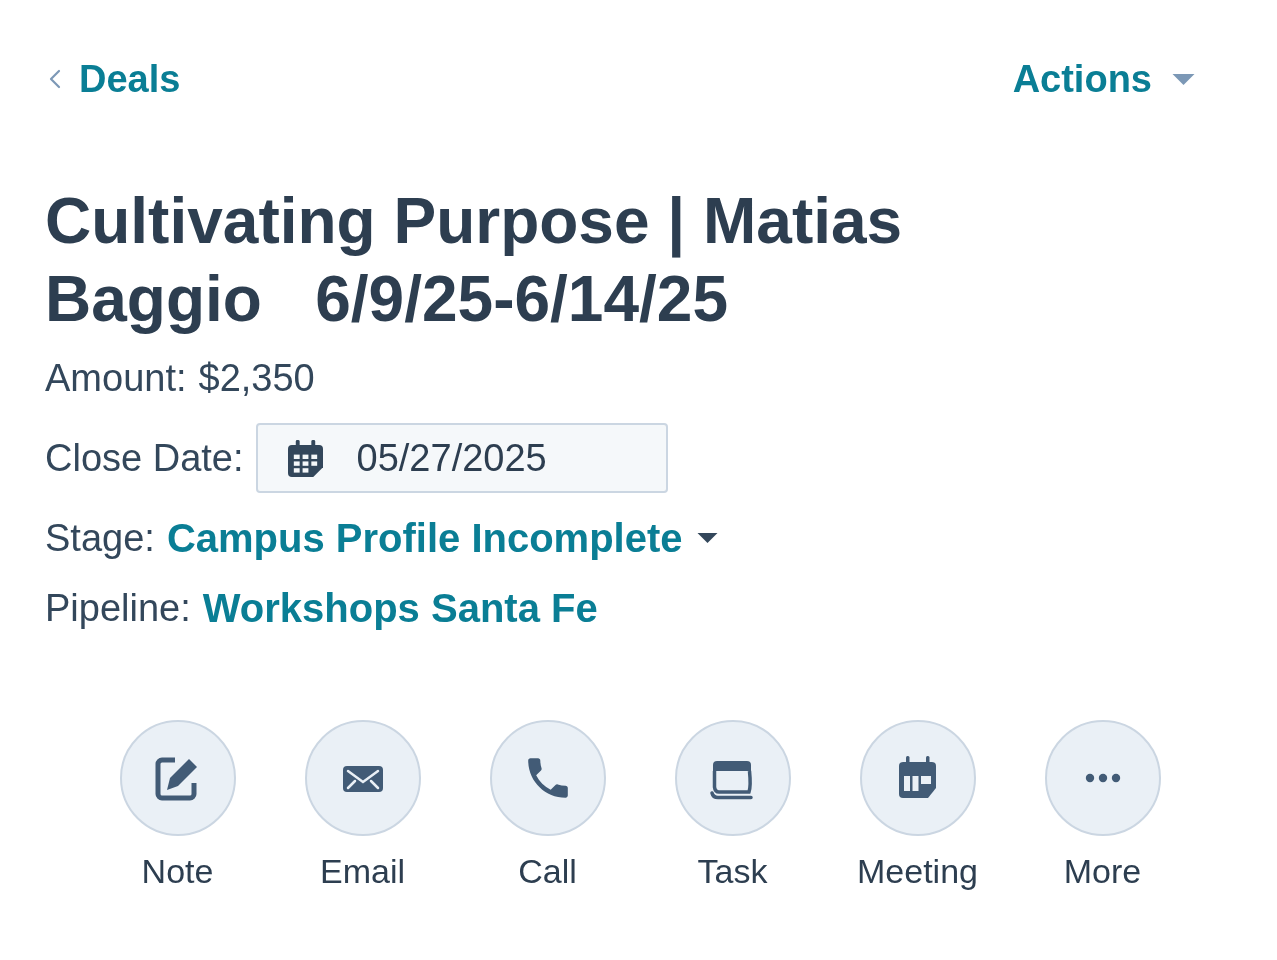 Image resolution: width=1277 pixels, height=960 pixels. What do you see at coordinates (100, 538) in the screenshot?
I see `property-label: Stage:` at bounding box center [100, 538].